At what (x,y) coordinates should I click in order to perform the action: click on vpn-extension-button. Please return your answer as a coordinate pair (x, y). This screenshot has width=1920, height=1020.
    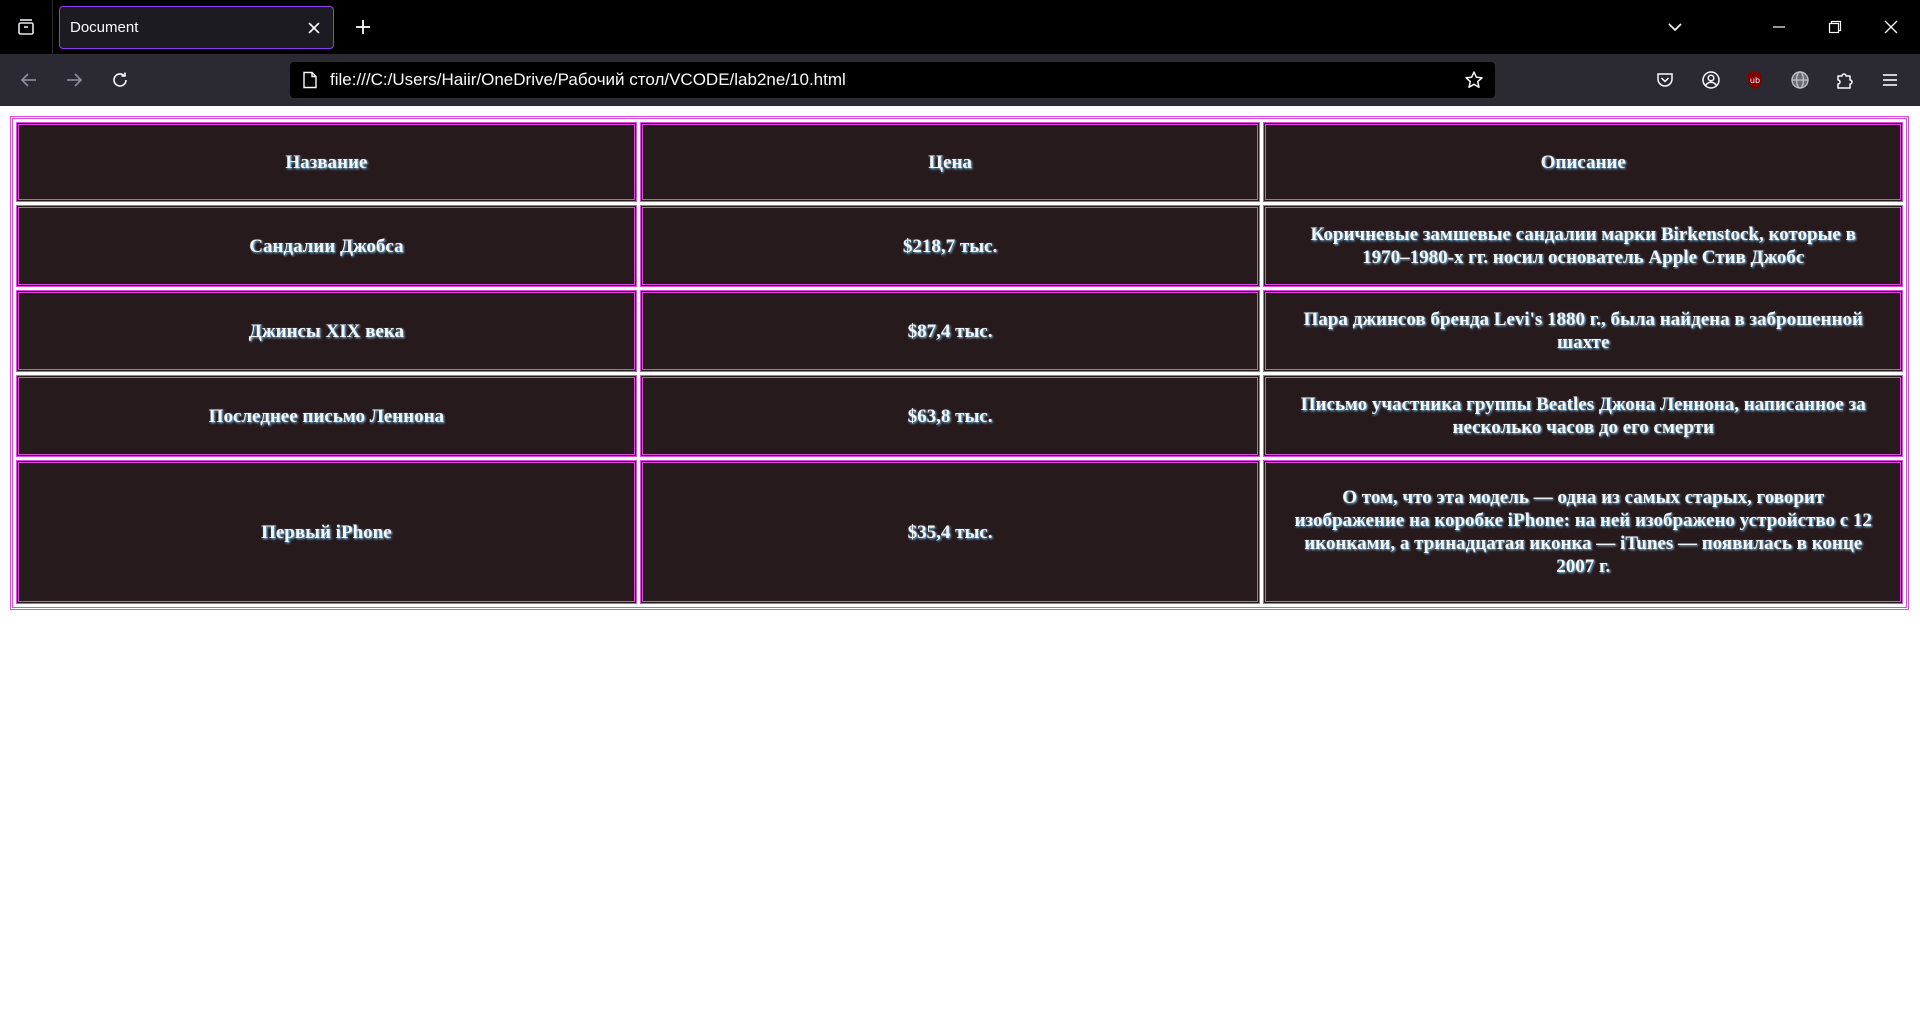
    Looking at the image, I should click on (1800, 80).